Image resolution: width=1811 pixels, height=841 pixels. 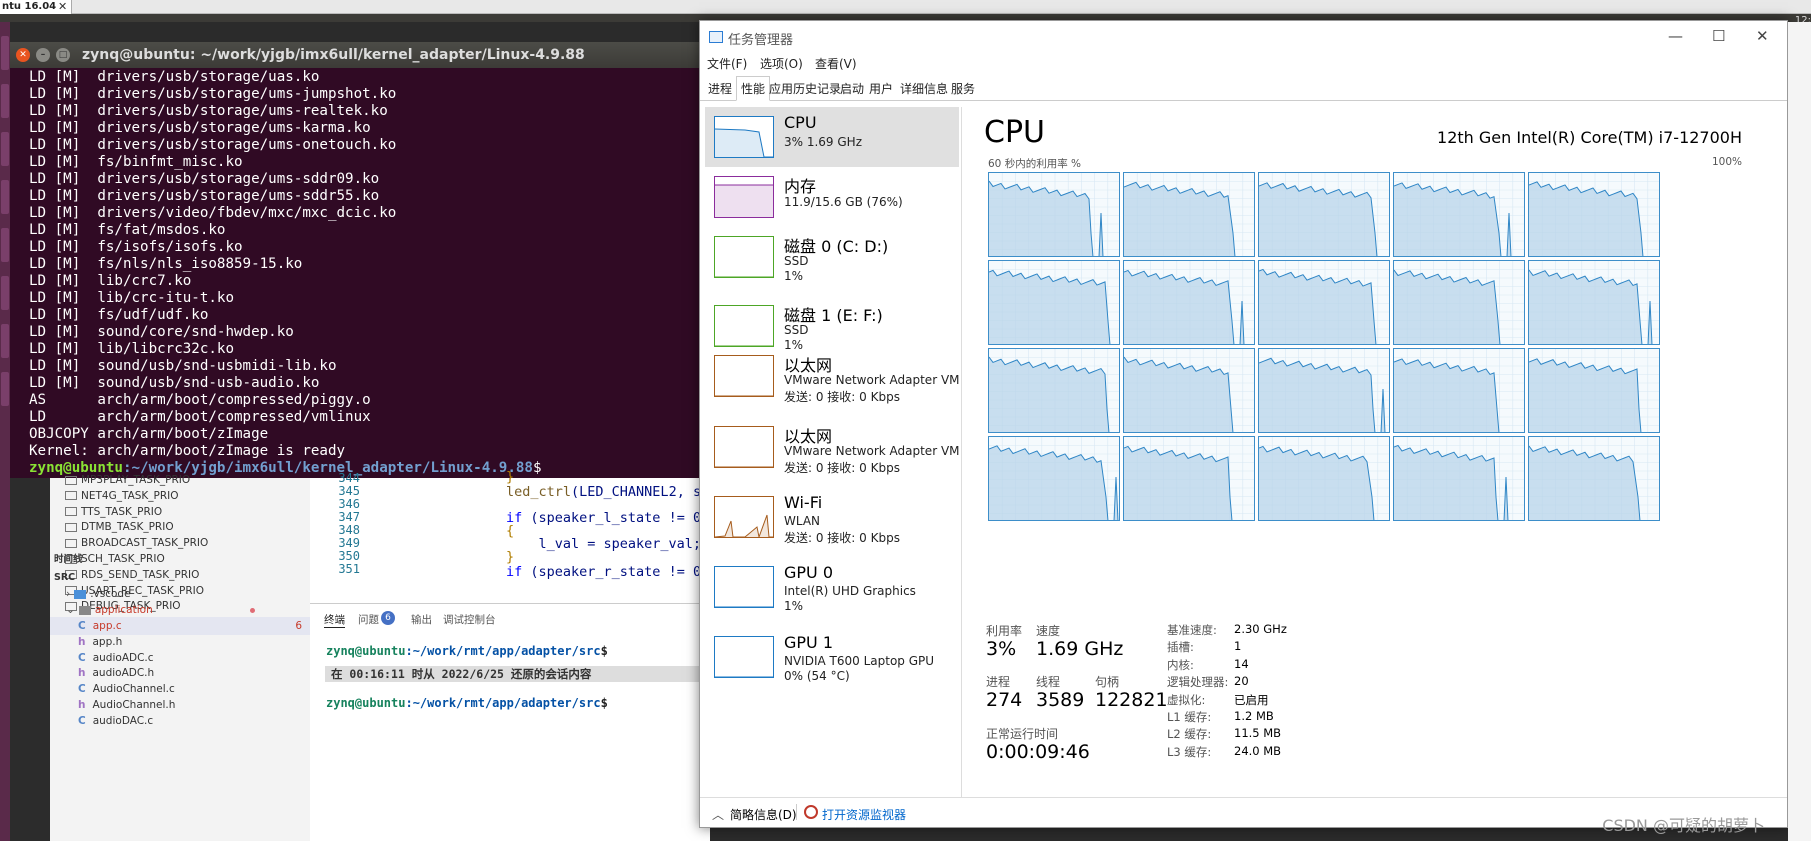 I want to click on file-item: CaudioDAC.c, so click(x=180, y=721).